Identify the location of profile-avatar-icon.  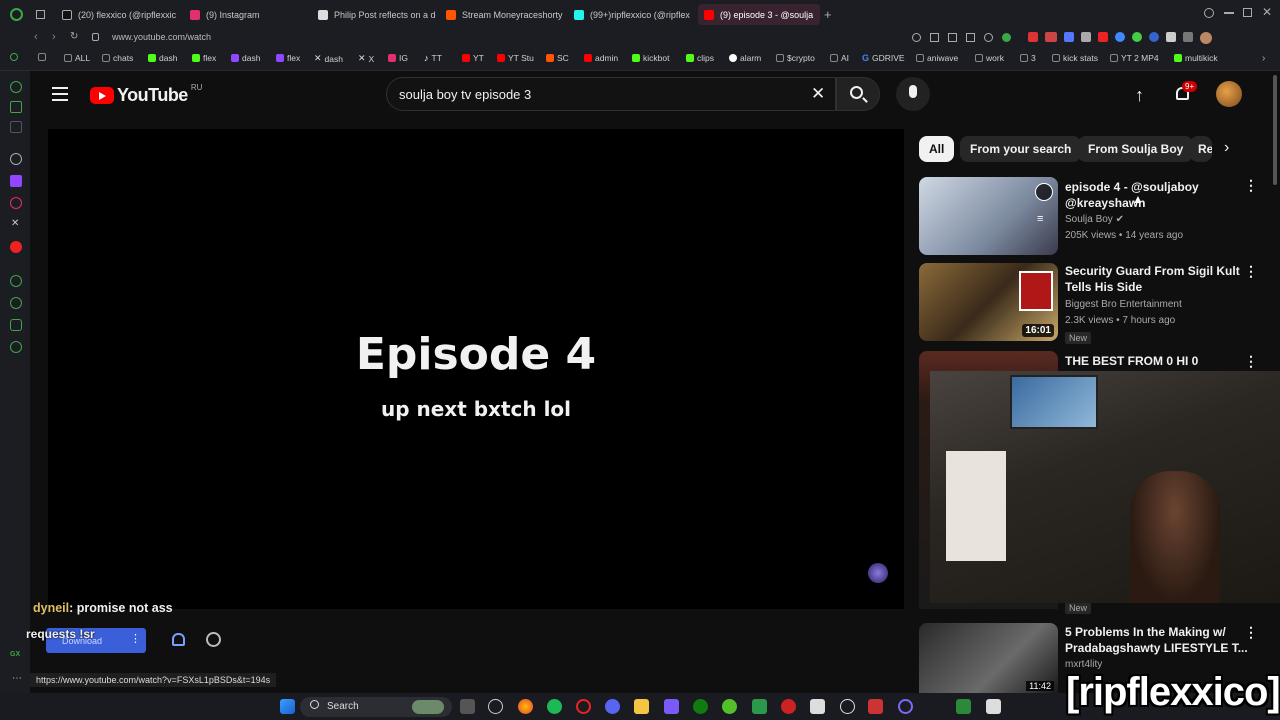
(1206, 38).